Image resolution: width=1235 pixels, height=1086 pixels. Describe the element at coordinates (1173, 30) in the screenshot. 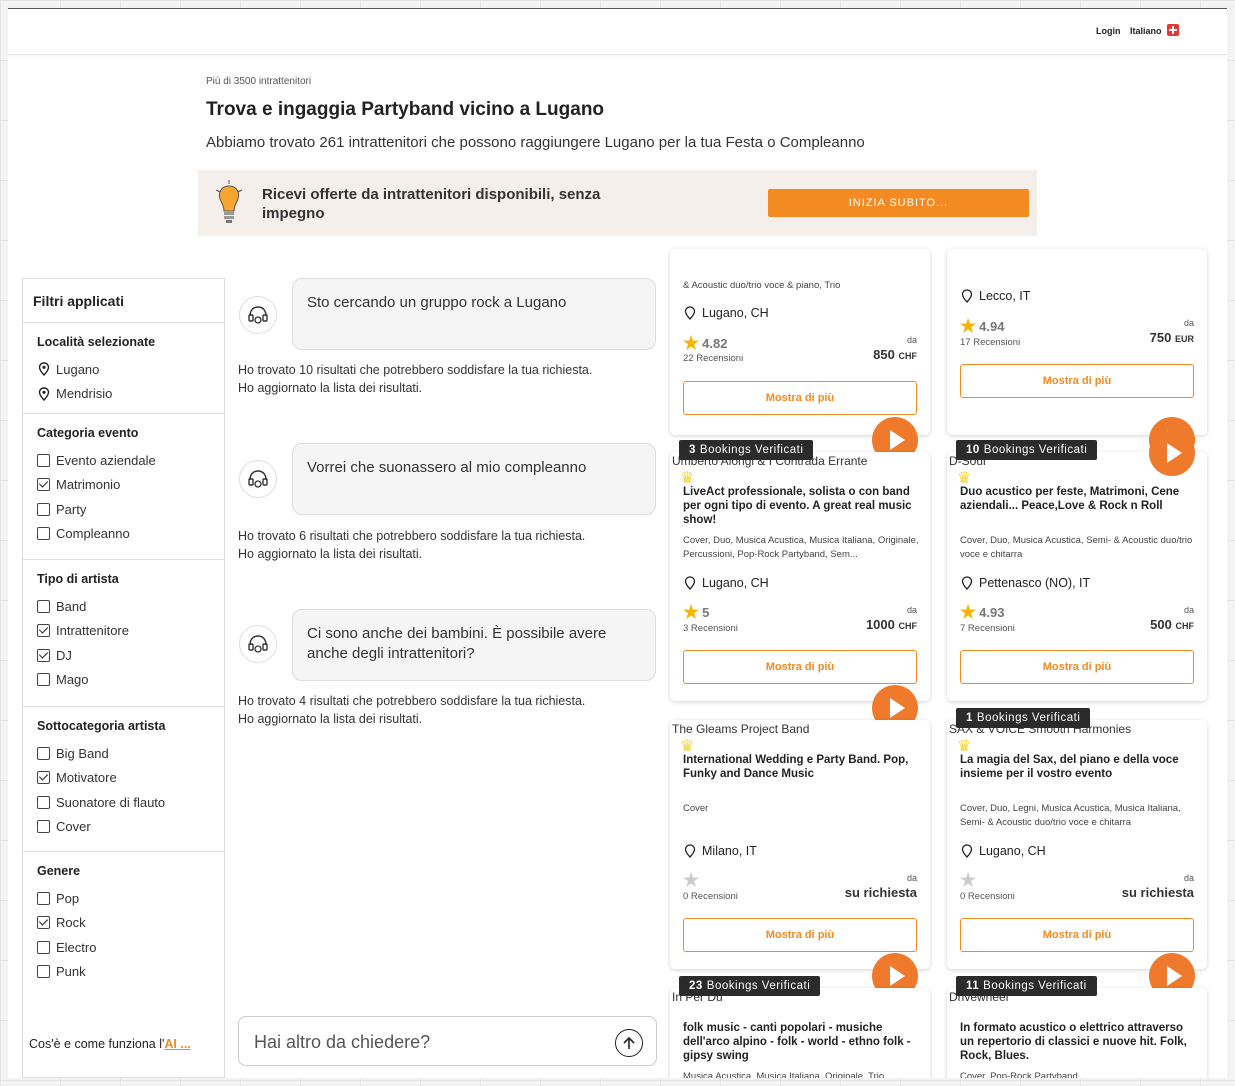

I see `swiss-flag-icon` at that location.